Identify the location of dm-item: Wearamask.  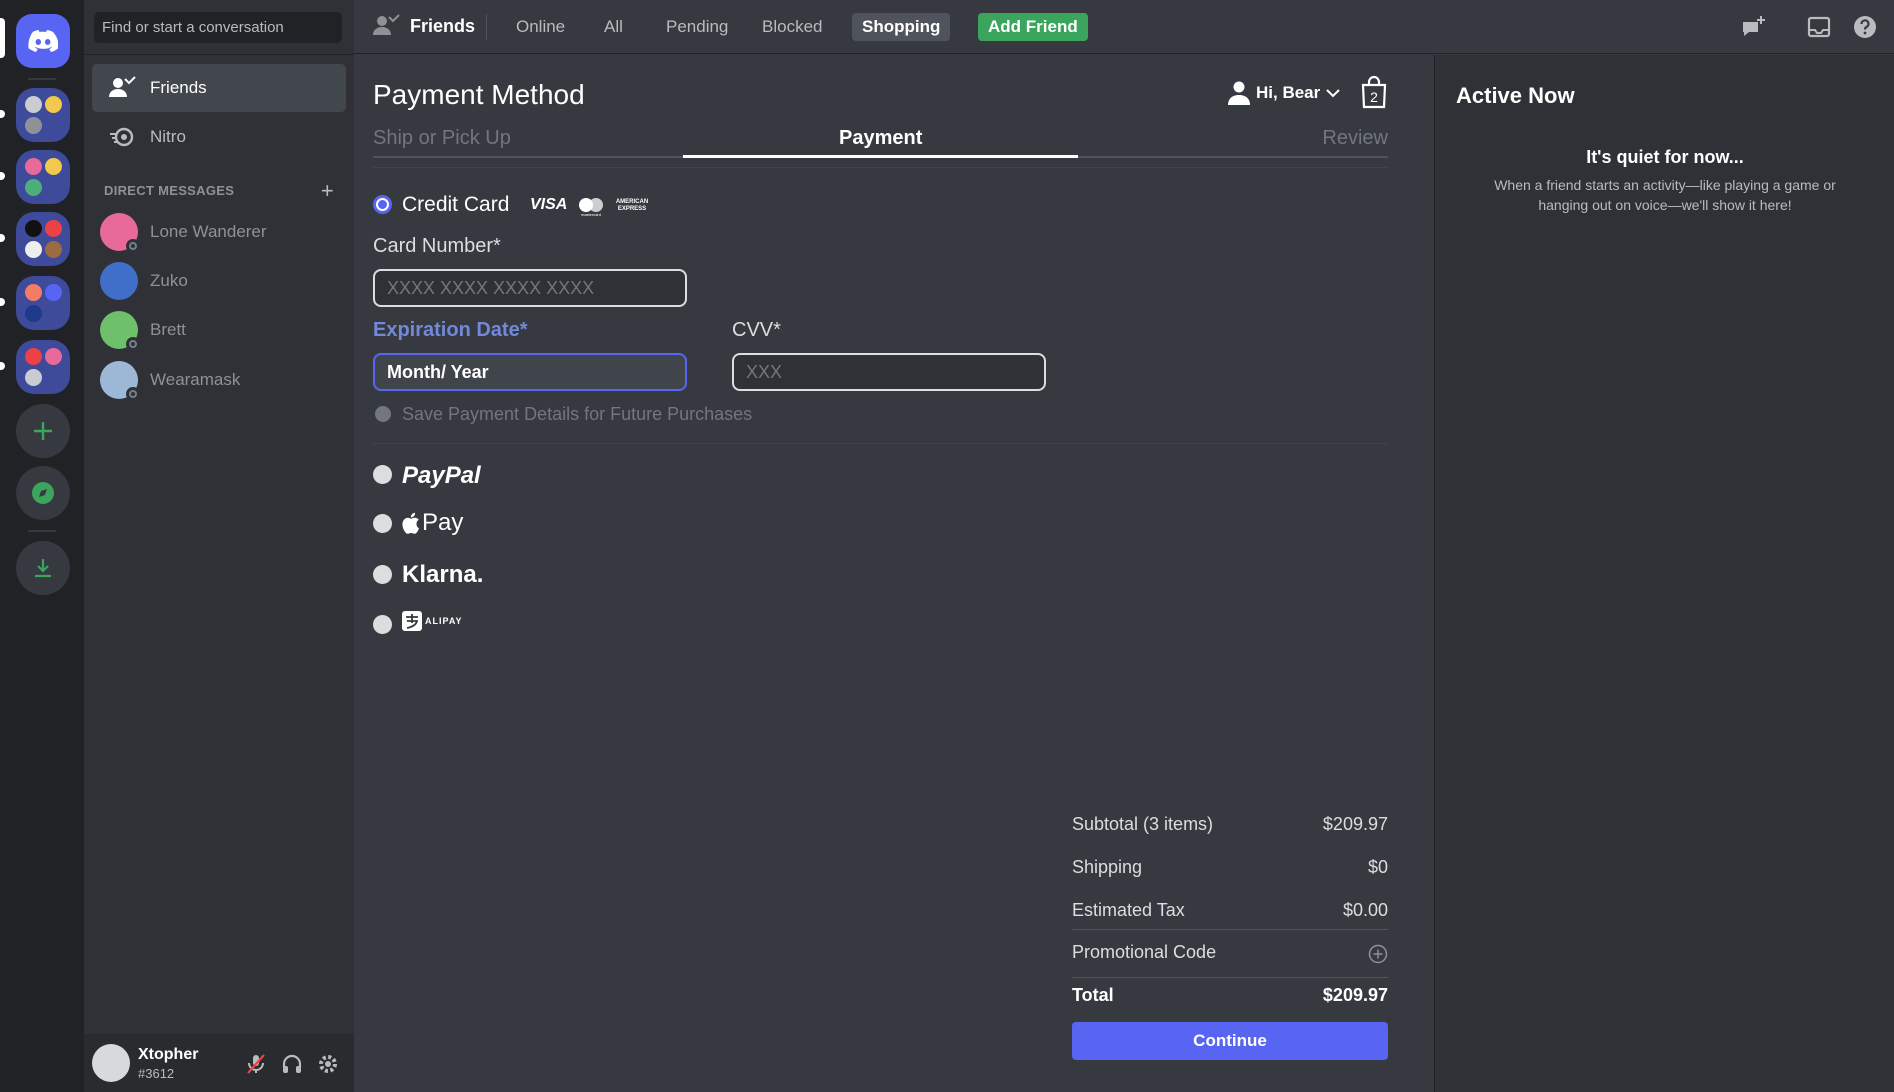
(219, 380).